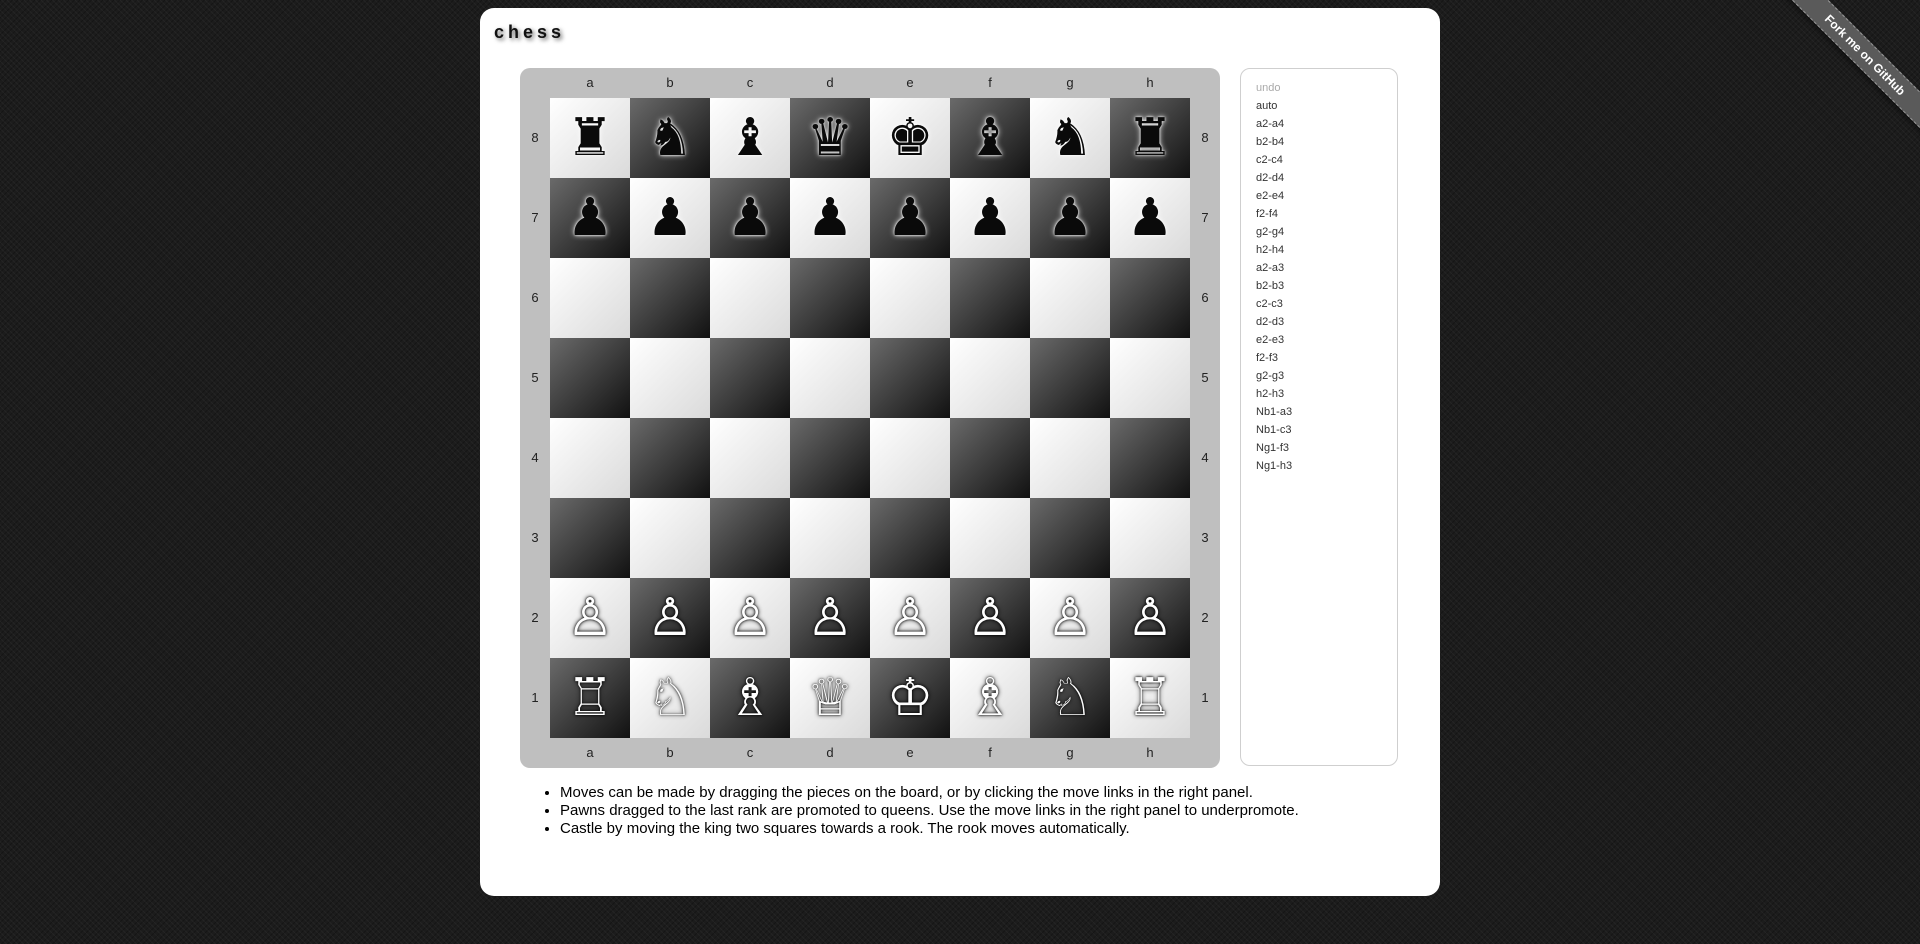 This screenshot has width=1920, height=944. What do you see at coordinates (750, 538) in the screenshot?
I see `square-c3` at bounding box center [750, 538].